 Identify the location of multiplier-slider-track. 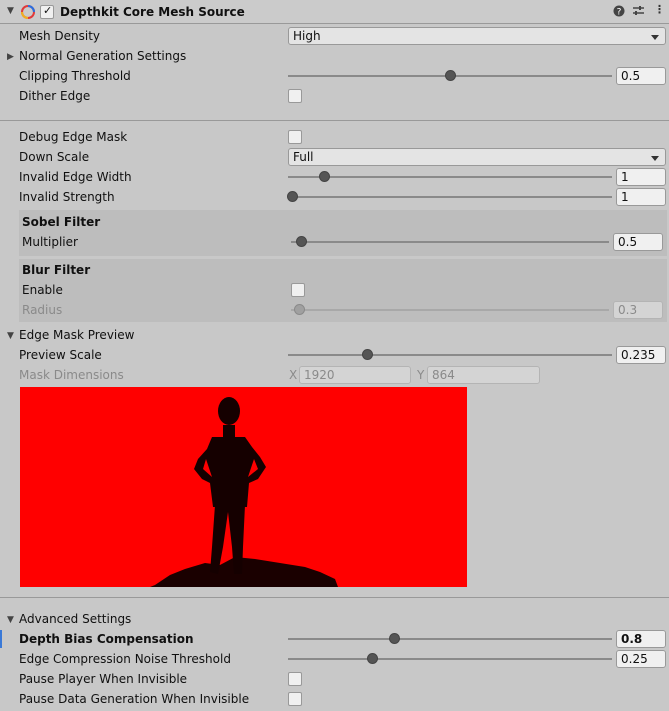
(450, 242).